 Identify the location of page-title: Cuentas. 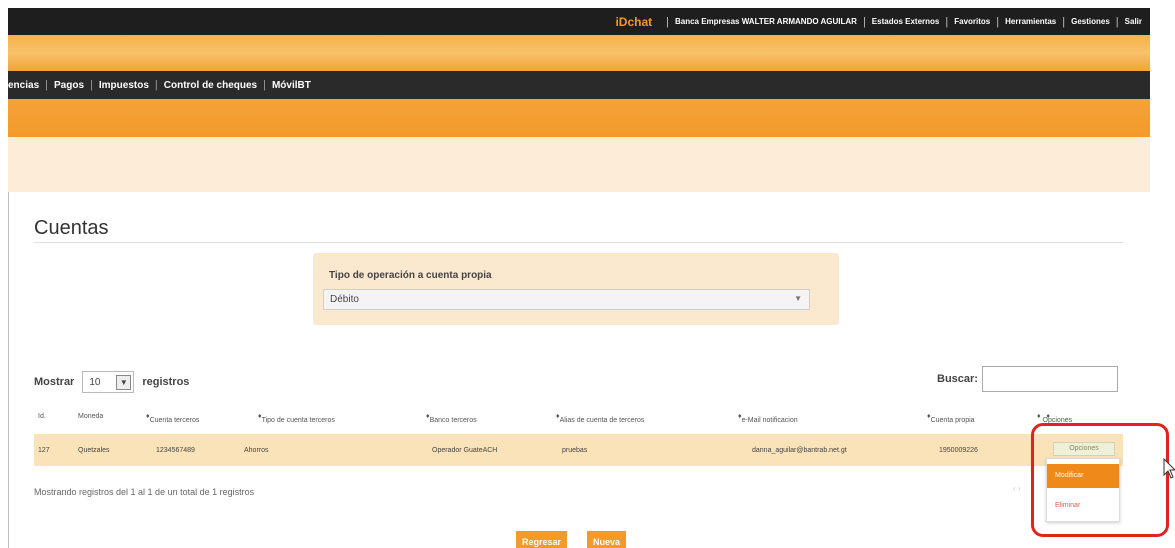
(71, 228).